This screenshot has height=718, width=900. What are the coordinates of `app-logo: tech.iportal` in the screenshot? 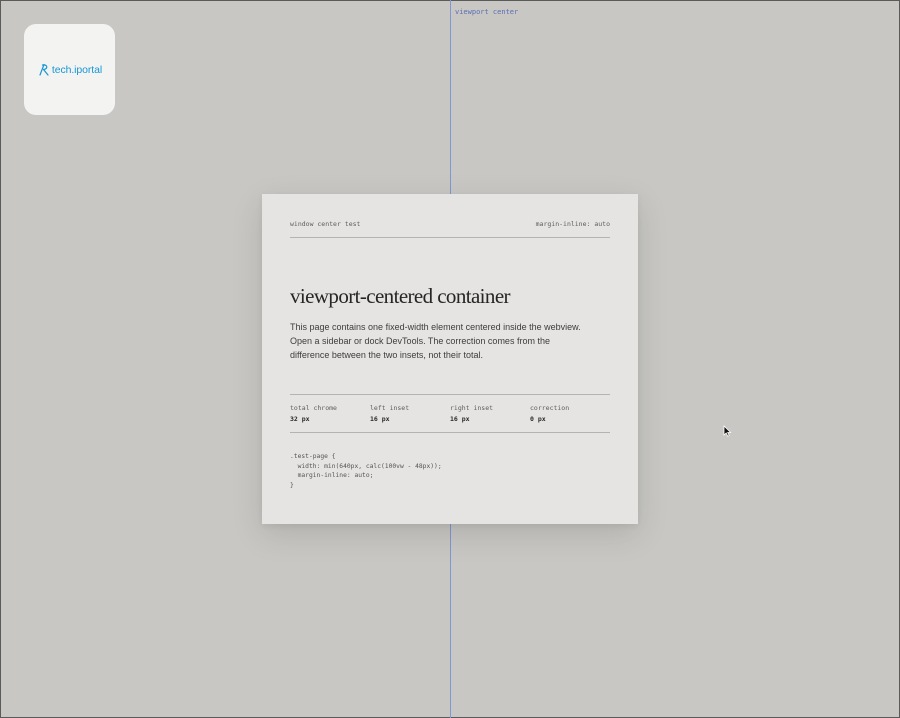 It's located at (69, 69).